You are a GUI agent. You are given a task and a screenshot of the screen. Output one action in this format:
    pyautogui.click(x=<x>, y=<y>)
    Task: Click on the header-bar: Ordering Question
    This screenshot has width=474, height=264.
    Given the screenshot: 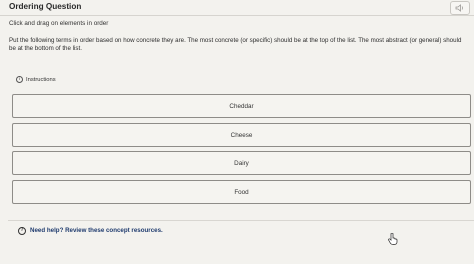 What is the action you would take?
    pyautogui.click(x=237, y=8)
    